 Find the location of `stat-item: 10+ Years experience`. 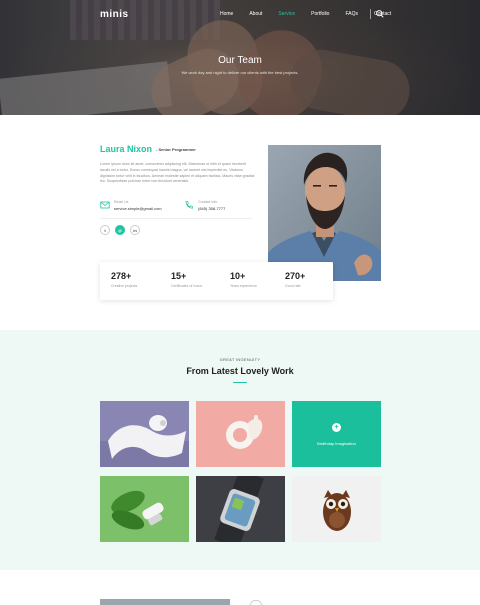

stat-item: 10+ Years experience is located at coordinates (243, 279).